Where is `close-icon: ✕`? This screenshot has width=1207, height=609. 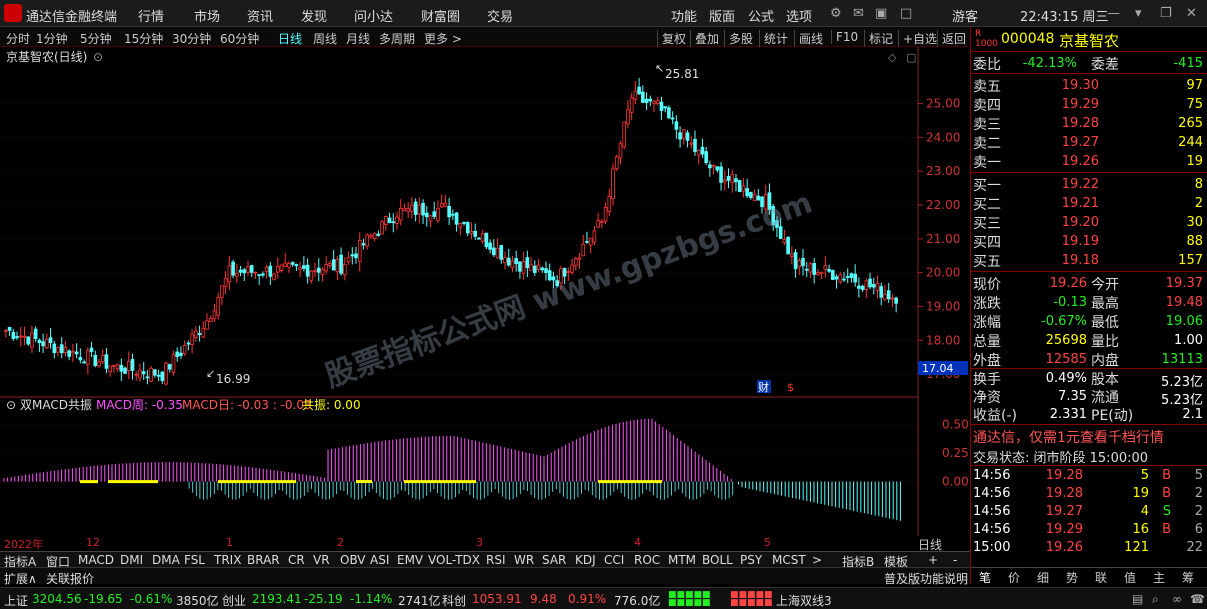 close-icon: ✕ is located at coordinates (1191, 13).